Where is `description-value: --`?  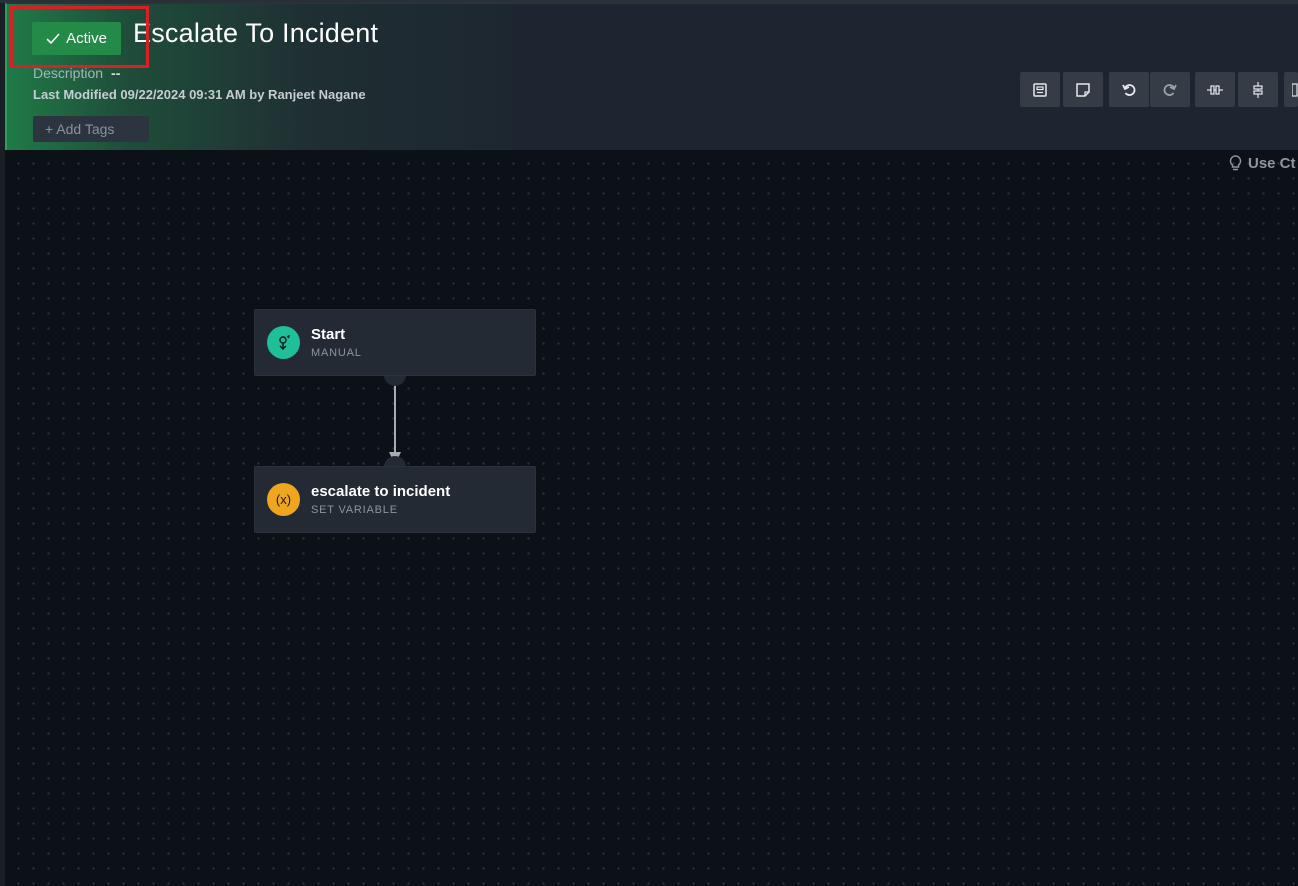
description-value: -- is located at coordinates (115, 73).